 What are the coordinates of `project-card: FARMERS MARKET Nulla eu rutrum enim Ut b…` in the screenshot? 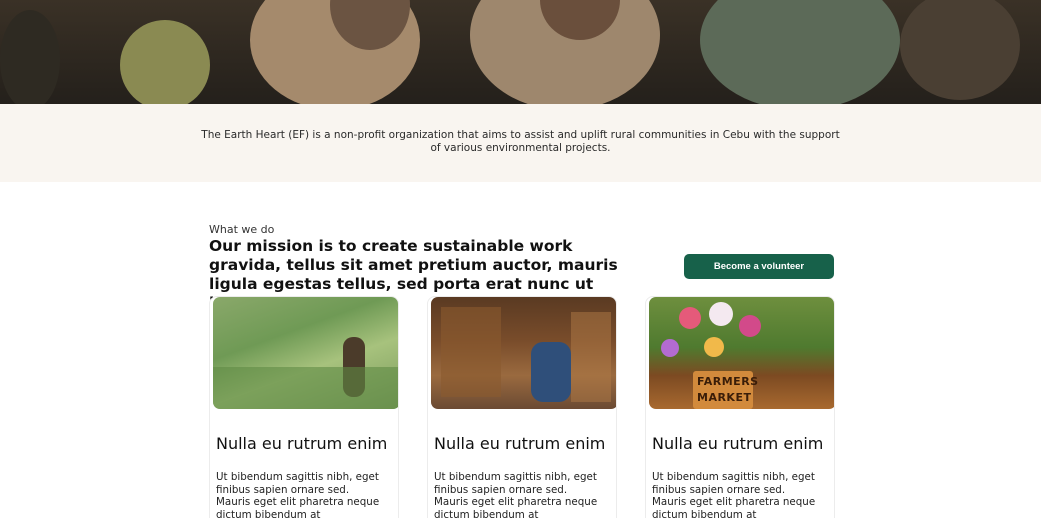 It's located at (740, 407).